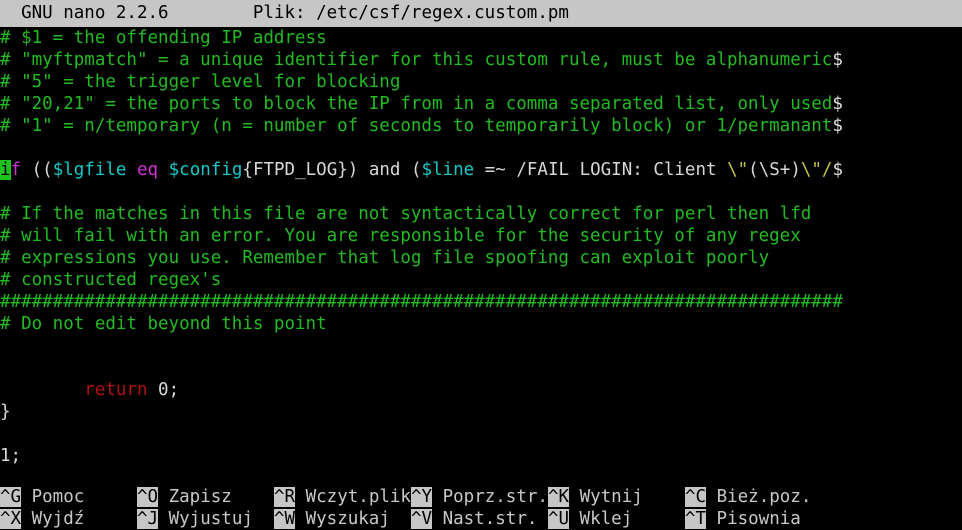 The width and height of the screenshot is (962, 530). What do you see at coordinates (342, 519) in the screenshot?
I see `shortcut-label-ctrl-w: Wyszukaj` at bounding box center [342, 519].